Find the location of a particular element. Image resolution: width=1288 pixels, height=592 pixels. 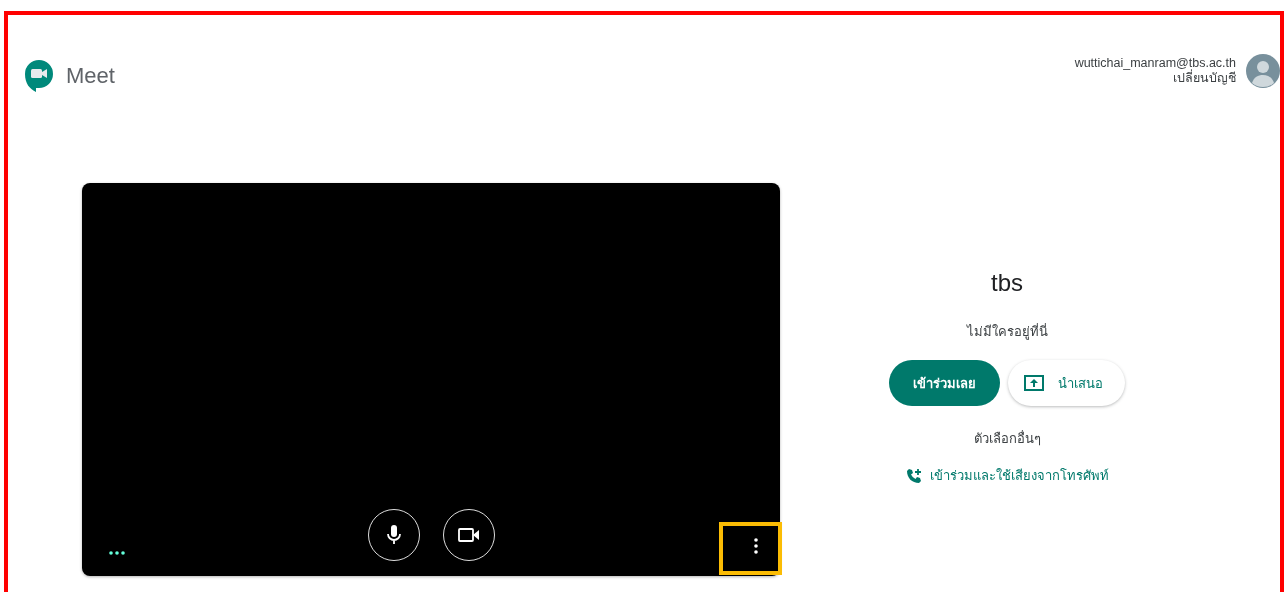

avatar-icon is located at coordinates (1263, 71).